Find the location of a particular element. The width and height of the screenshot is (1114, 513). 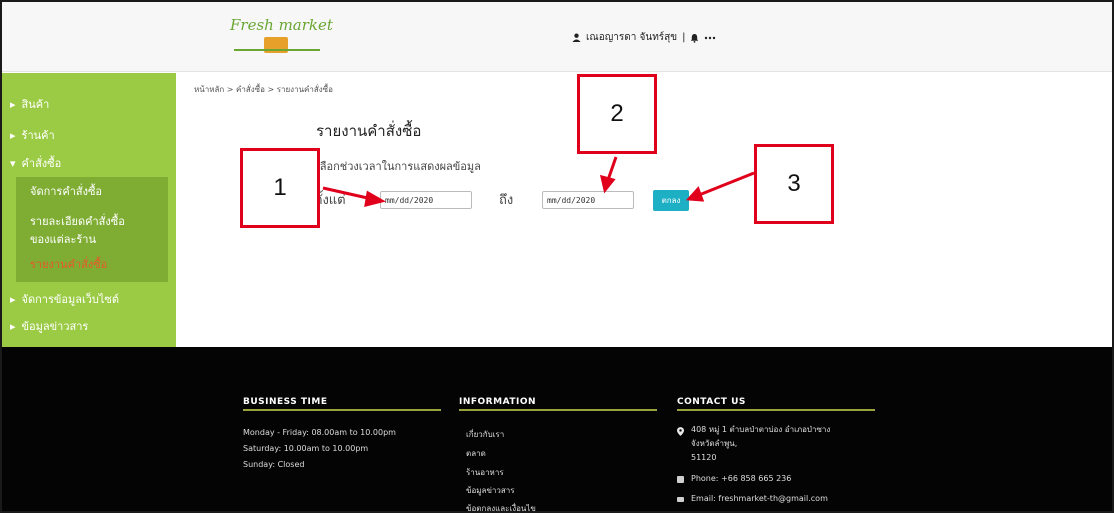

submenu-order-report: รายงานคำสั่งซื้อ is located at coordinates (68, 265).